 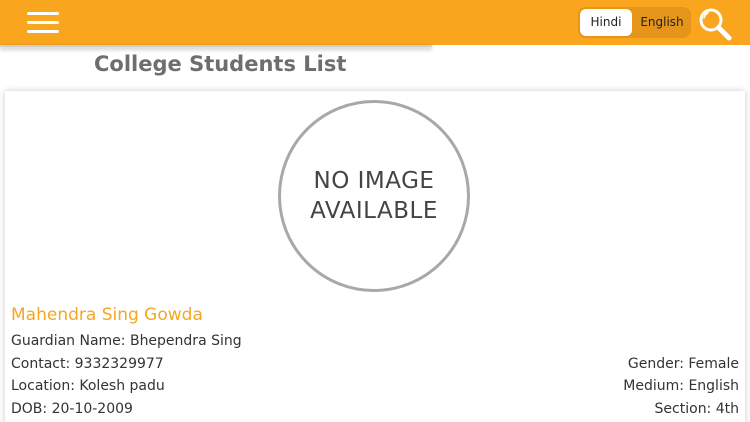 I want to click on date-of-birth: DOB: 20-10-2009, so click(x=72, y=409).